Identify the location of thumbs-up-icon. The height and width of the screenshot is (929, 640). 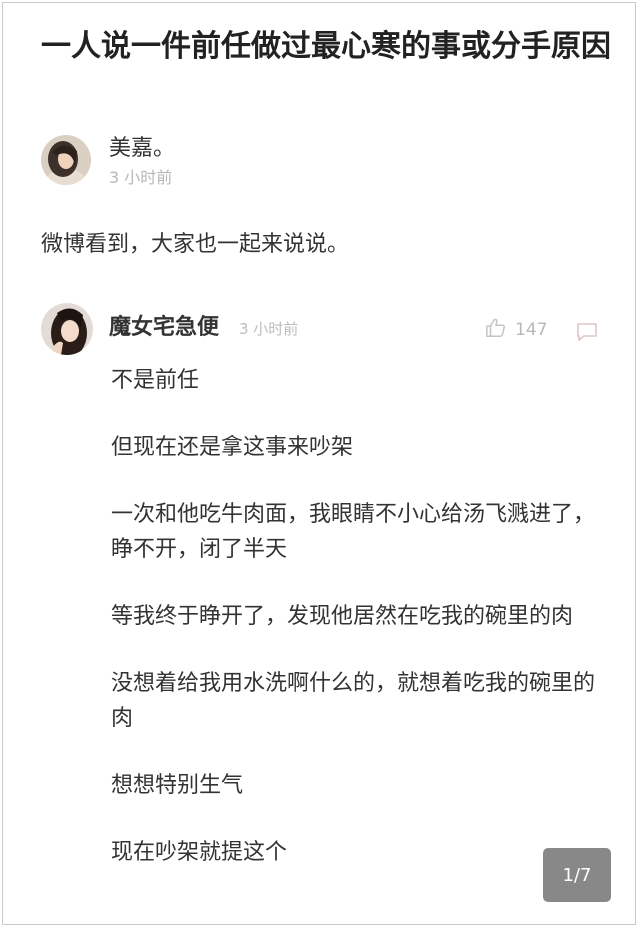
(496, 330).